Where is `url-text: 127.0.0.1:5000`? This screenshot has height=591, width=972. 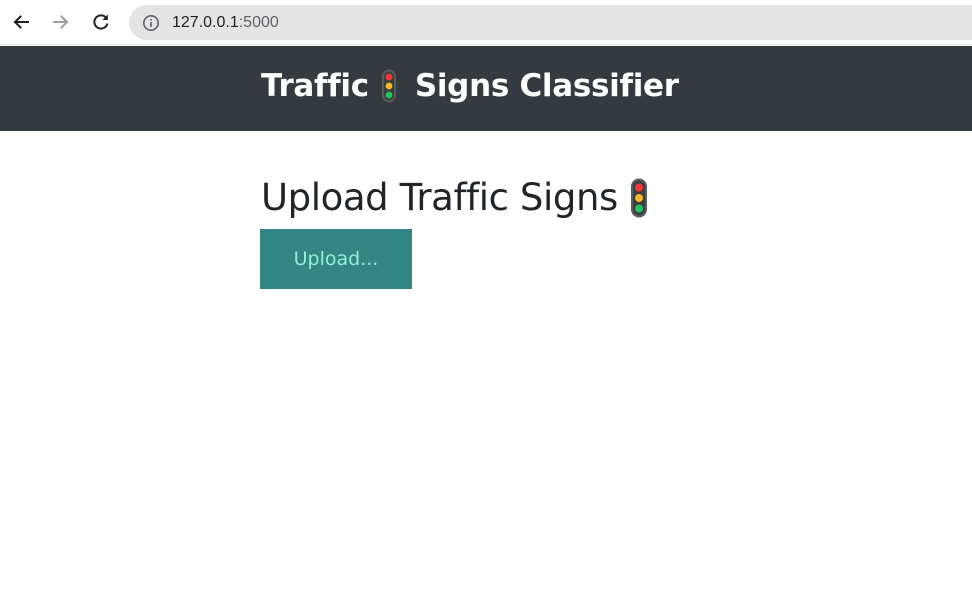
url-text: 127.0.0.1:5000 is located at coordinates (225, 22).